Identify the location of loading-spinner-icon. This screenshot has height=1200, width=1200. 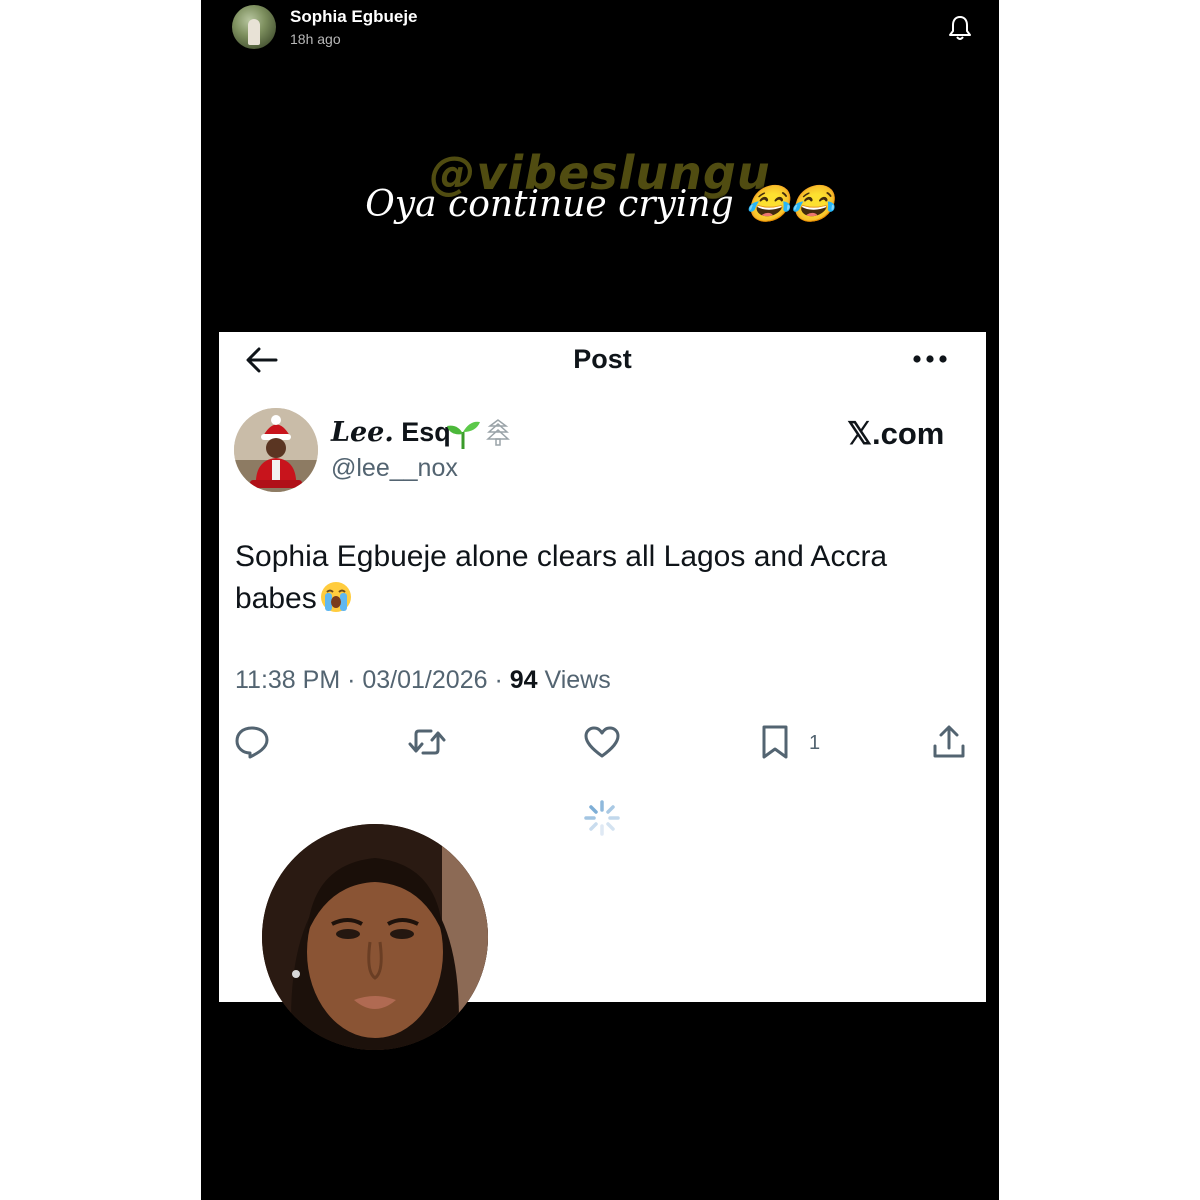
(602, 818).